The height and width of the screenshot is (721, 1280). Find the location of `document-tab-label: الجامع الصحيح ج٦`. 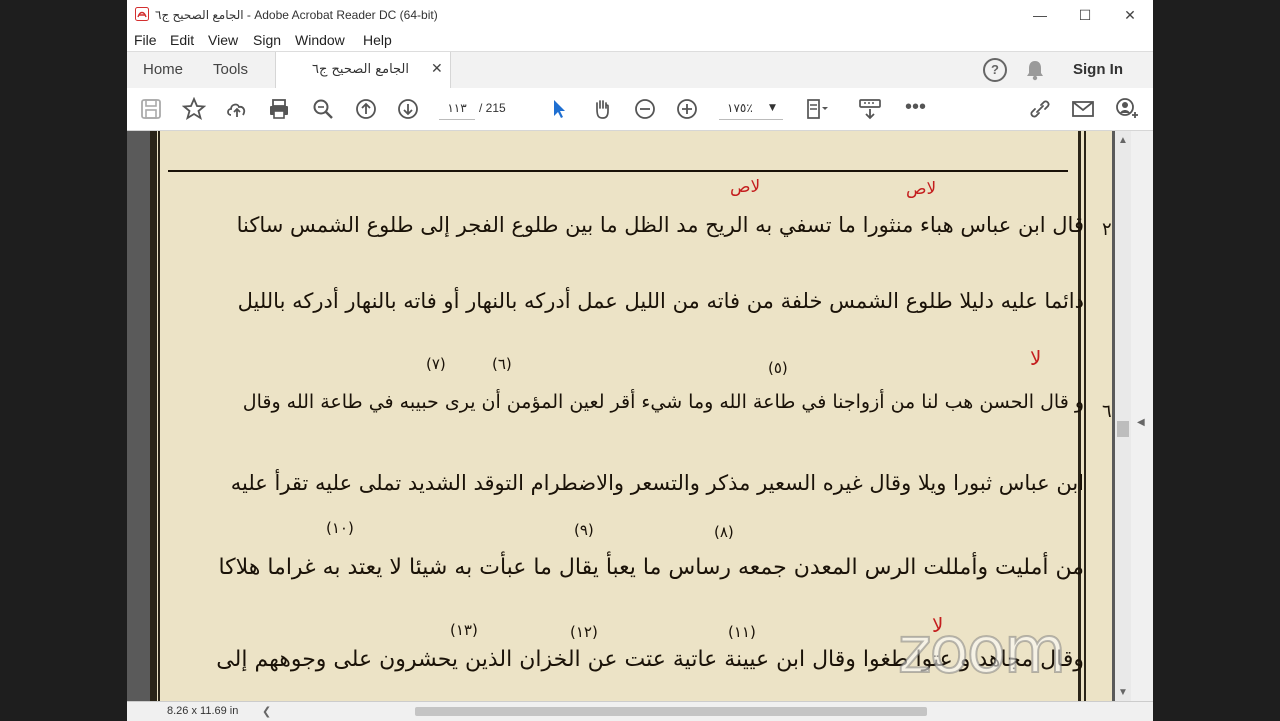

document-tab-label: الجامع الصحيح ج٦ is located at coordinates (361, 69).